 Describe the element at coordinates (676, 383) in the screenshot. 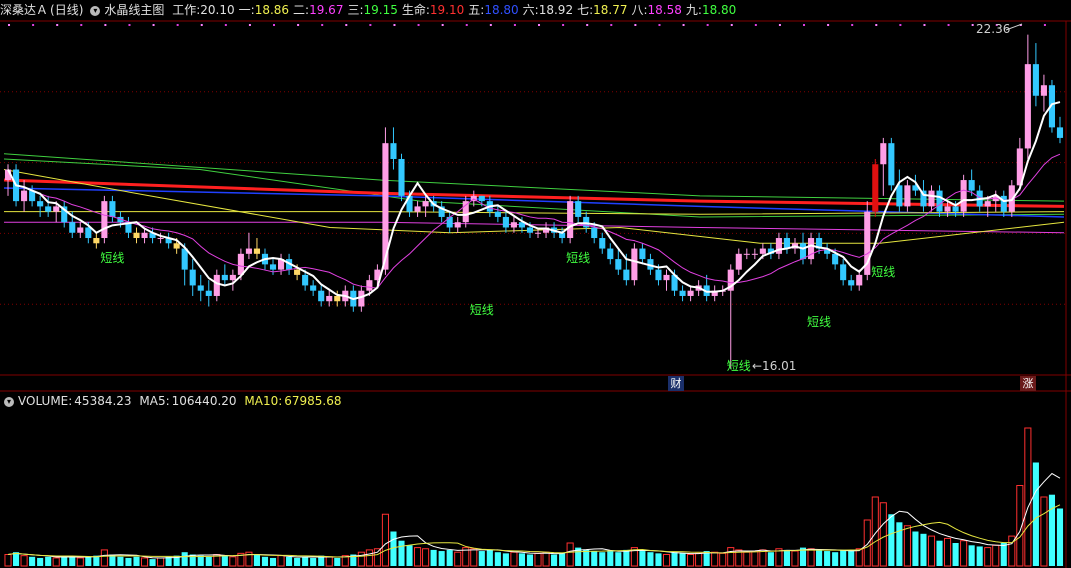

I see `fin-marker: 财` at that location.